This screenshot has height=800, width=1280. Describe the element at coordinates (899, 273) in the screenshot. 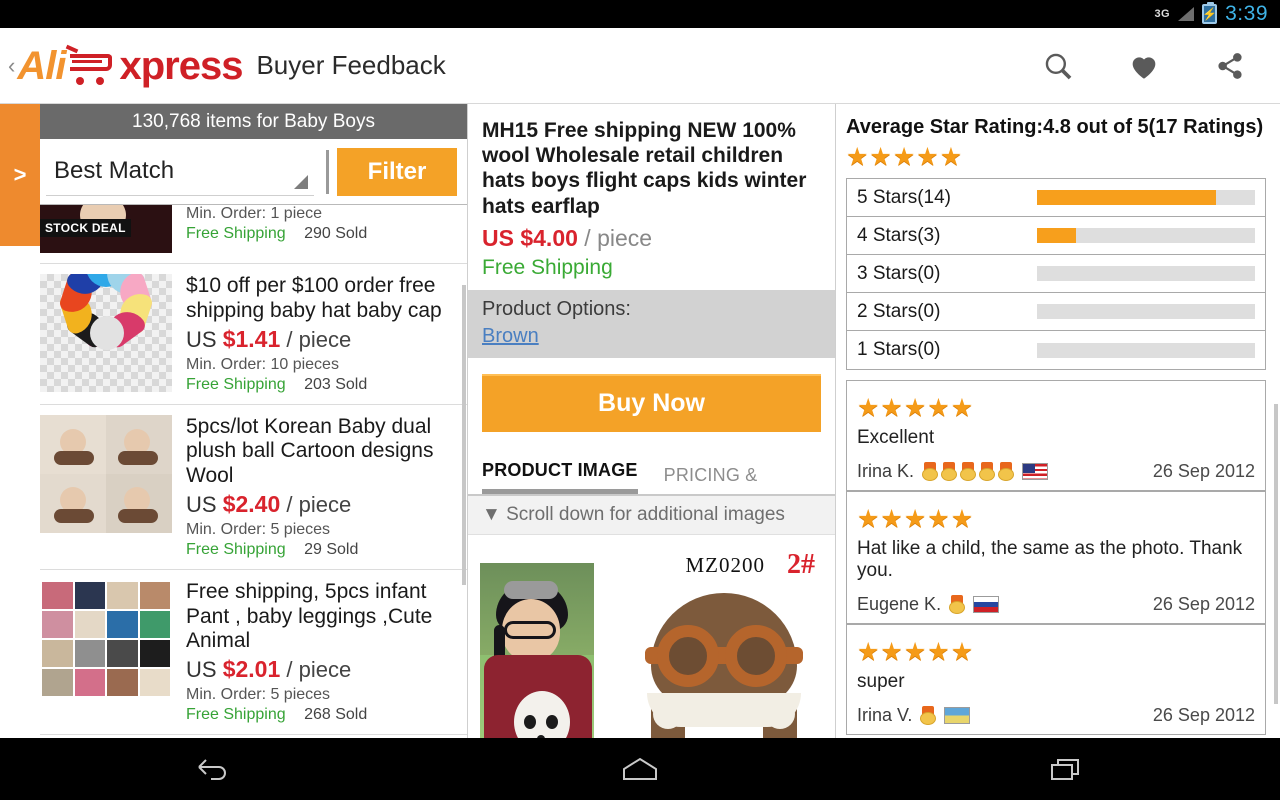

I see `rating-row-label: 3 Stars(0)` at that location.